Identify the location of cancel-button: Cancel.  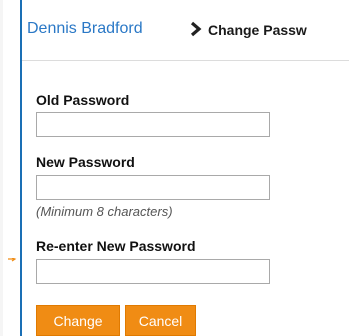
(160, 320).